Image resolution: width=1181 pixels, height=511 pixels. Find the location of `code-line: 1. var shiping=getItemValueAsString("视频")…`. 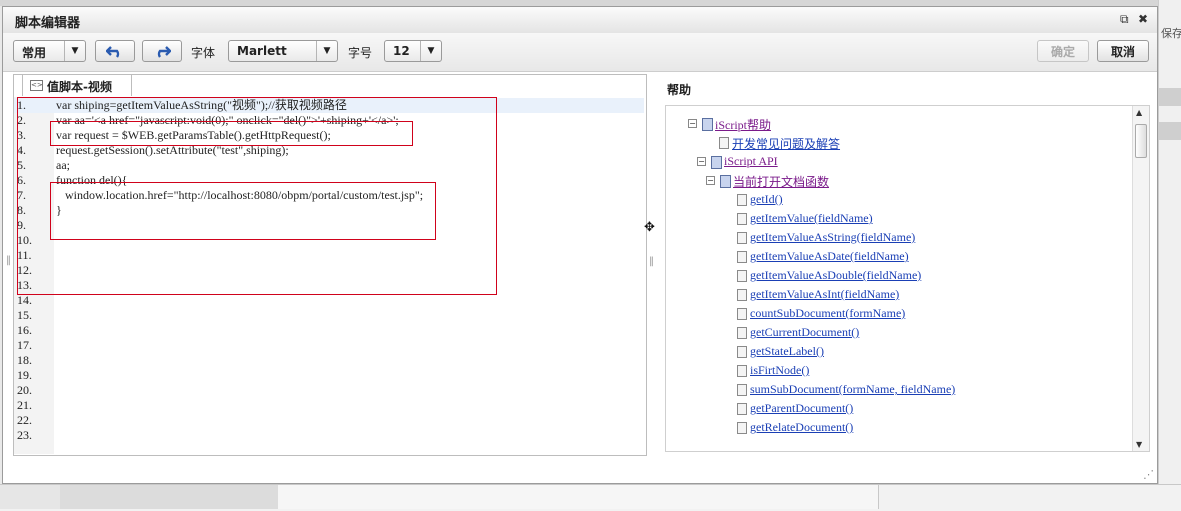

code-line: 1. var shiping=getItemValueAsString("视频")… is located at coordinates (329, 105).